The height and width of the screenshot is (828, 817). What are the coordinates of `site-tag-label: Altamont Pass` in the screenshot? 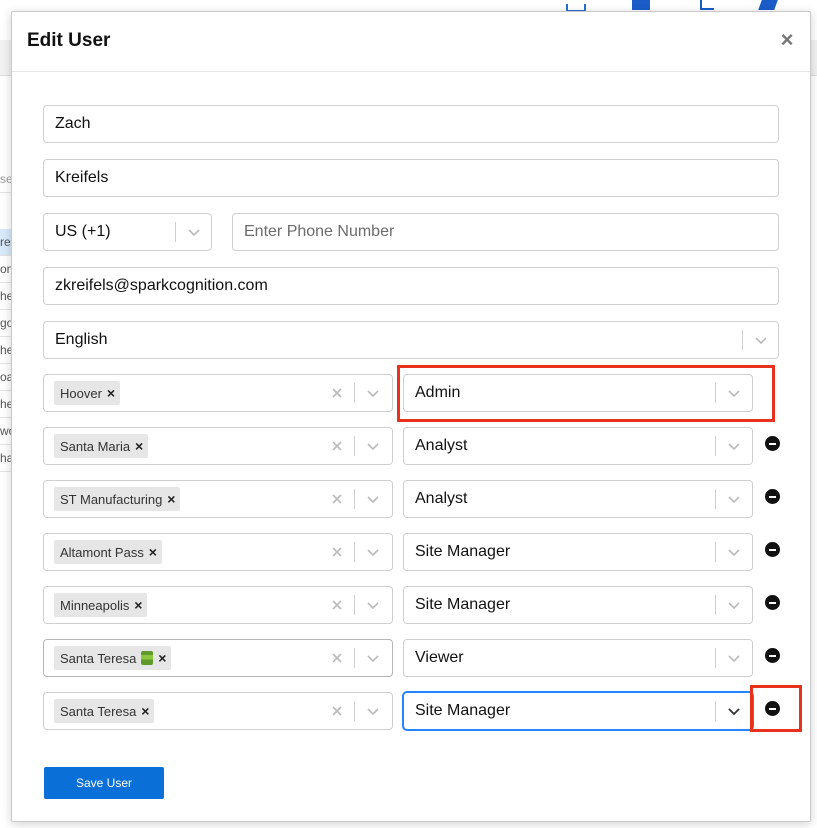 It's located at (102, 552).